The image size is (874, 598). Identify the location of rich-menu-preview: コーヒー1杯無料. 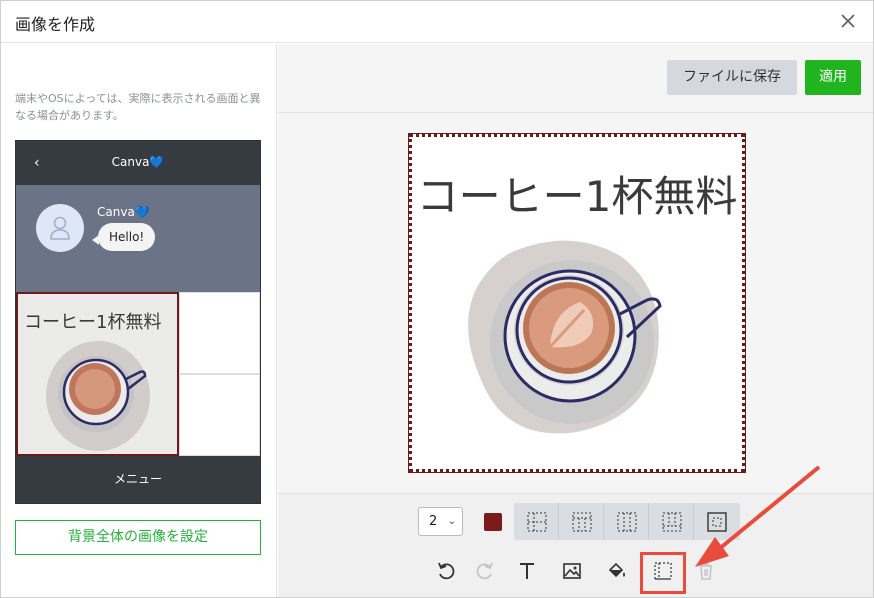
(138, 374).